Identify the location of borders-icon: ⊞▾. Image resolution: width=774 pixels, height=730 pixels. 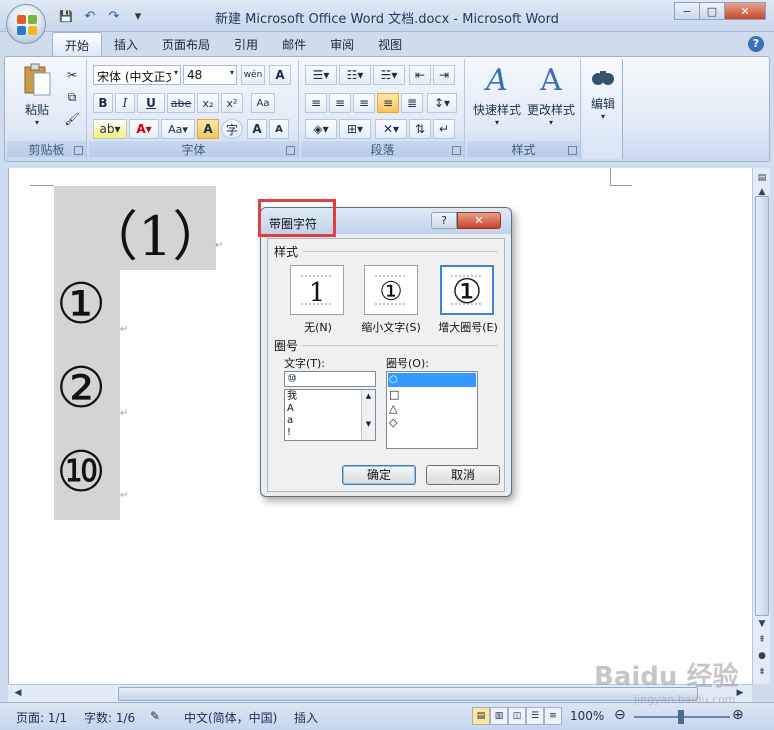
(355, 129).